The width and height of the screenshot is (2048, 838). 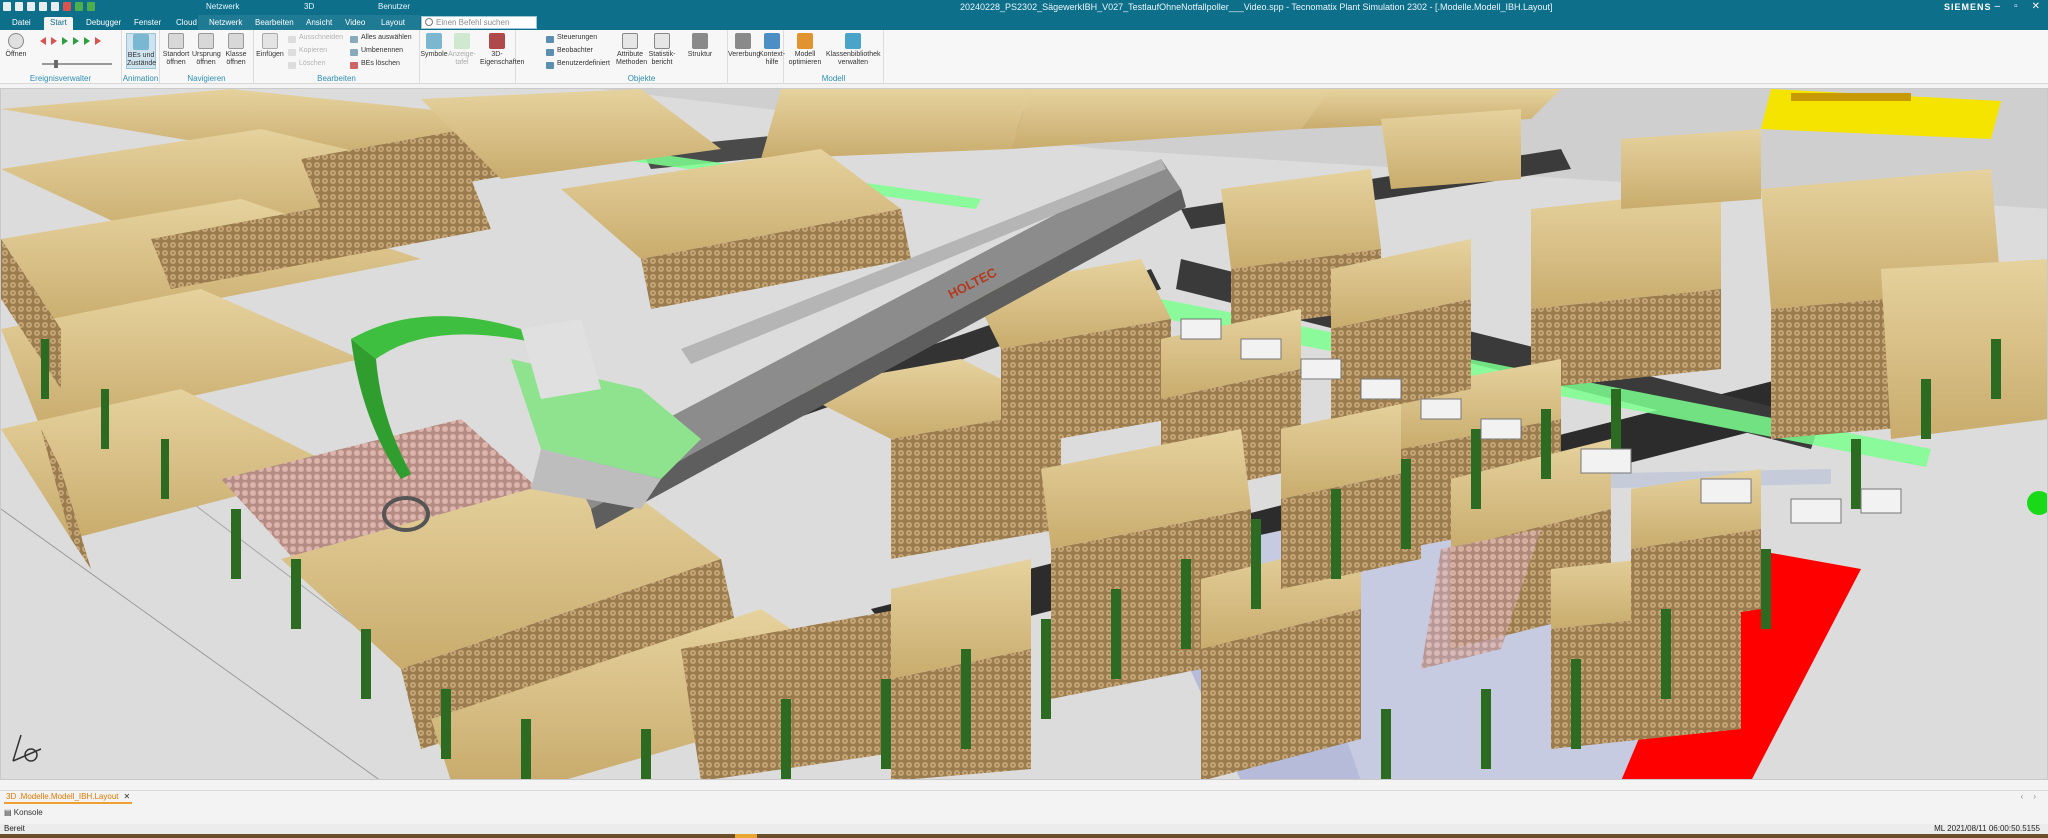 I want to click on kopieren-label: Kopieren, so click(x=313, y=50).